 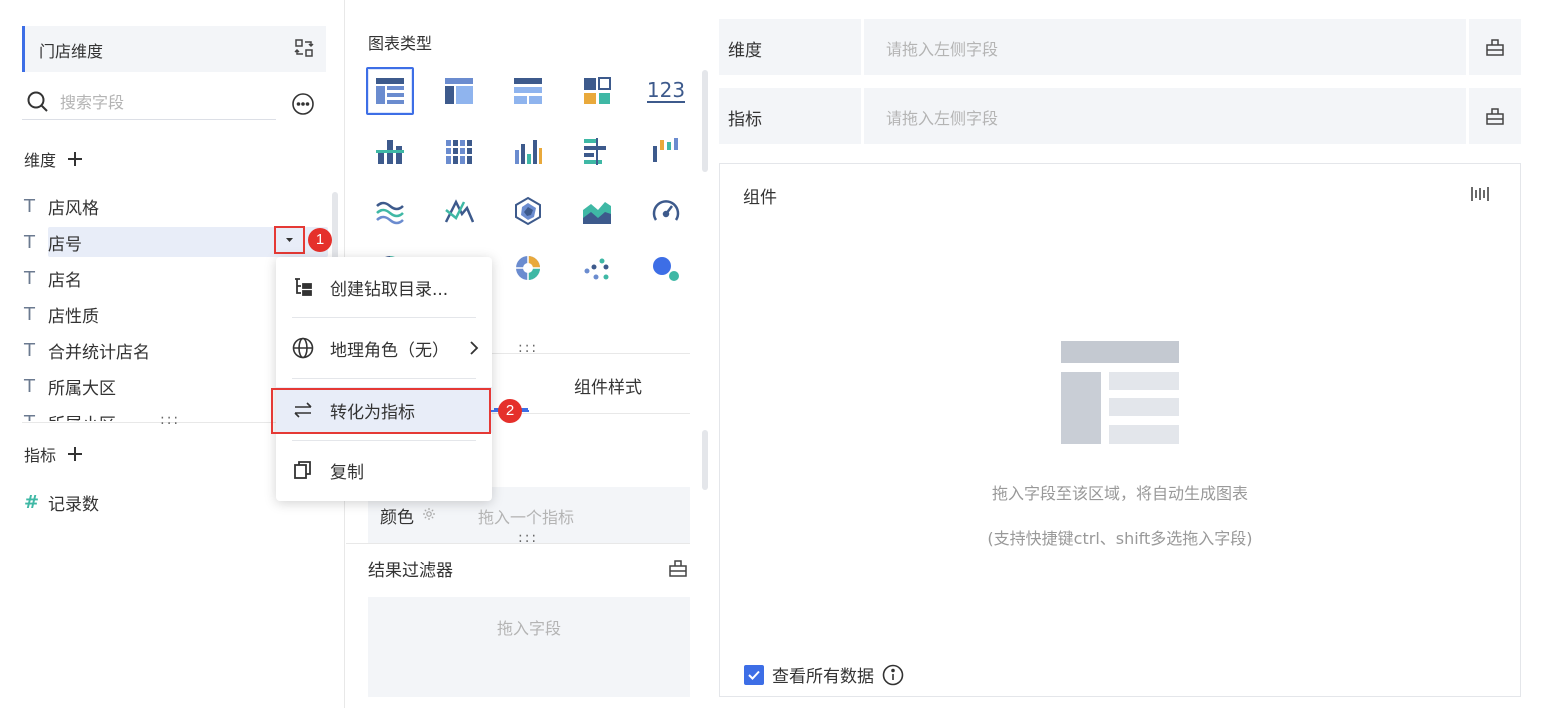 I want to click on area-chart-icon, so click(x=597, y=211).